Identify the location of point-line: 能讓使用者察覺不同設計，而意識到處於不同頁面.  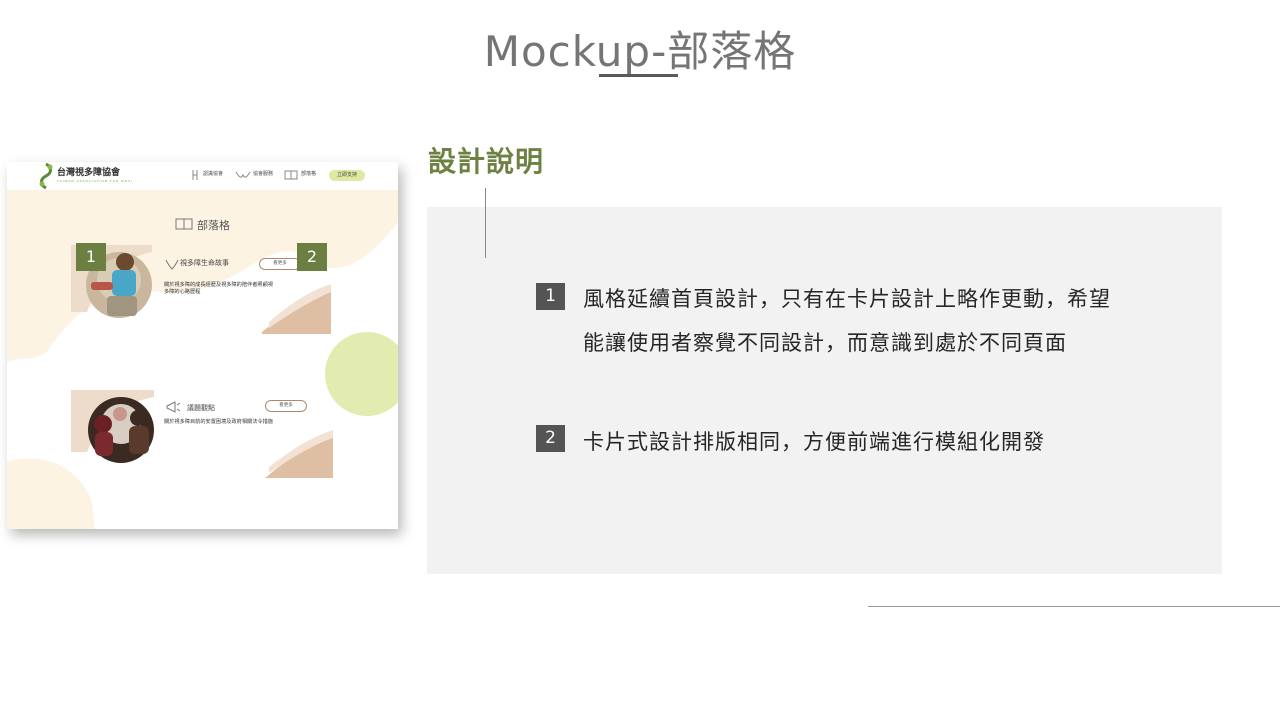
(825, 343).